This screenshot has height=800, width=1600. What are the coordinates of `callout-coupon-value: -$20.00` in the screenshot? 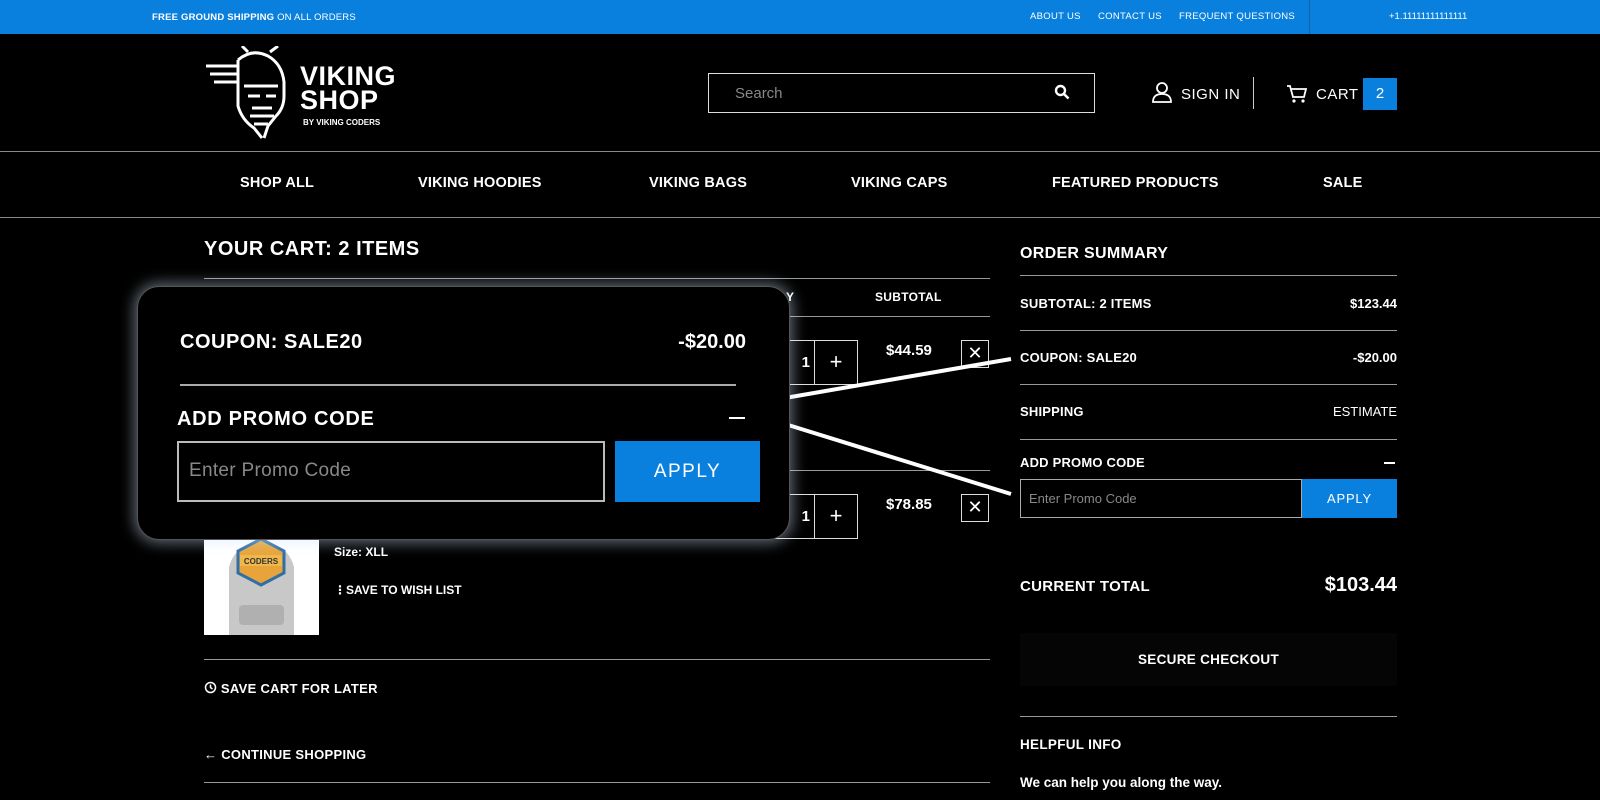 It's located at (712, 342).